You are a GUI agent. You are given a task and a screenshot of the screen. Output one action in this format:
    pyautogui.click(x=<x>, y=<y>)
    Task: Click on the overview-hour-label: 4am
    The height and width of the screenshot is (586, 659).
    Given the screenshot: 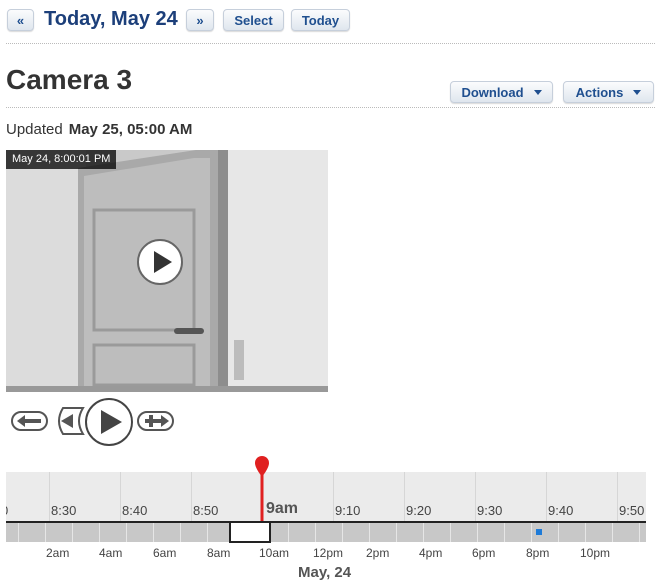 What is the action you would take?
    pyautogui.click(x=111, y=553)
    